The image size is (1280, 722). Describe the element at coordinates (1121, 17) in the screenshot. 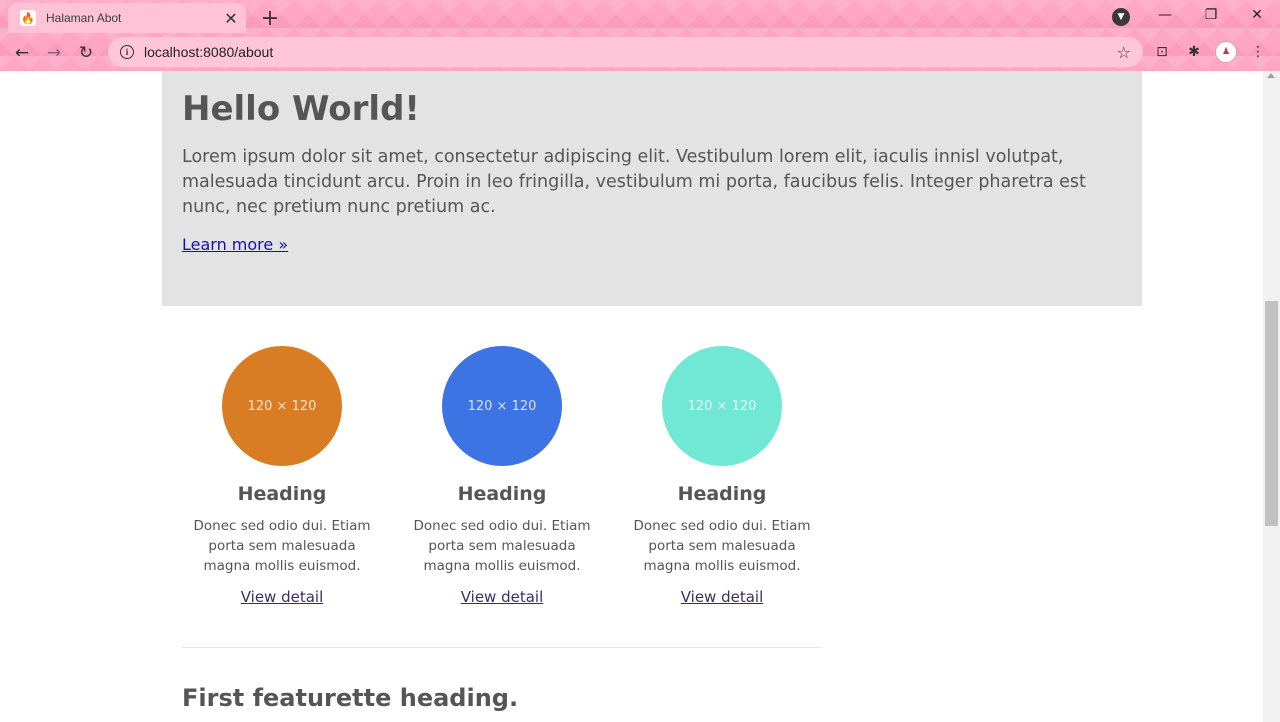

I see `chevron-down-icon: ▼` at that location.